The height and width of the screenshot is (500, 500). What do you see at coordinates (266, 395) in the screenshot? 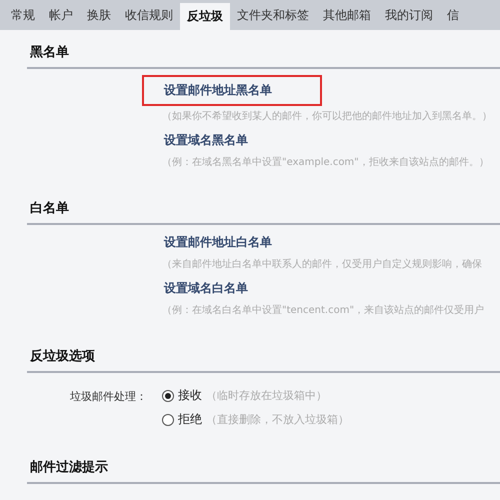
I see `option-hint: （临时存放在垃圾箱中）` at bounding box center [266, 395].